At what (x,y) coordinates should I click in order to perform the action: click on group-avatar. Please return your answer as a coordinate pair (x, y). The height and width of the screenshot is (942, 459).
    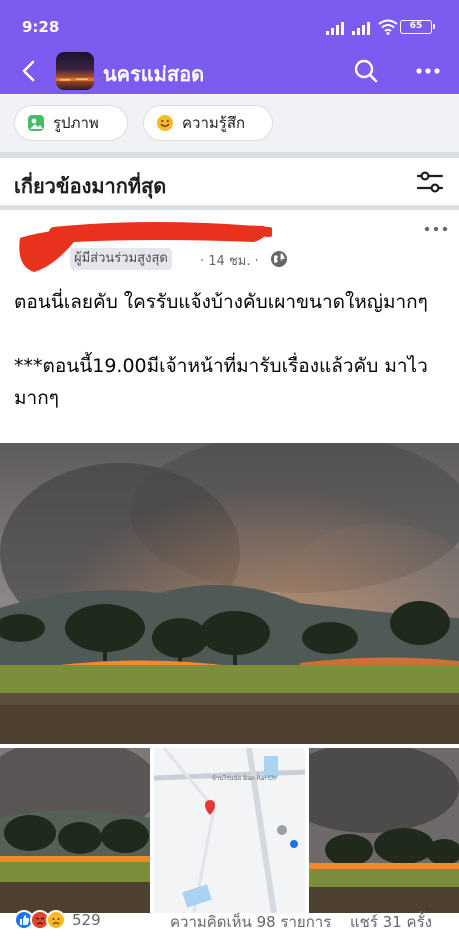
    Looking at the image, I should click on (75, 71).